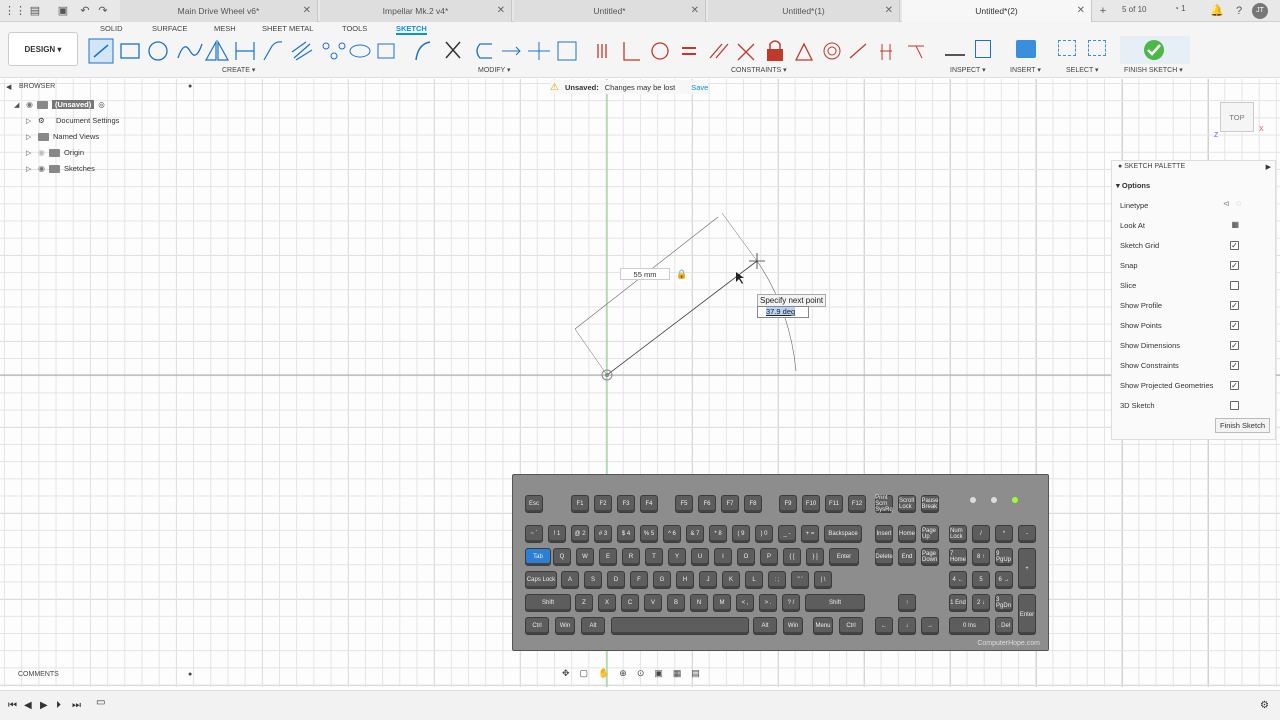 This screenshot has height=720, width=1280. Describe the element at coordinates (623, 673) in the screenshot. I see `zoom-icon: ⊕` at that location.